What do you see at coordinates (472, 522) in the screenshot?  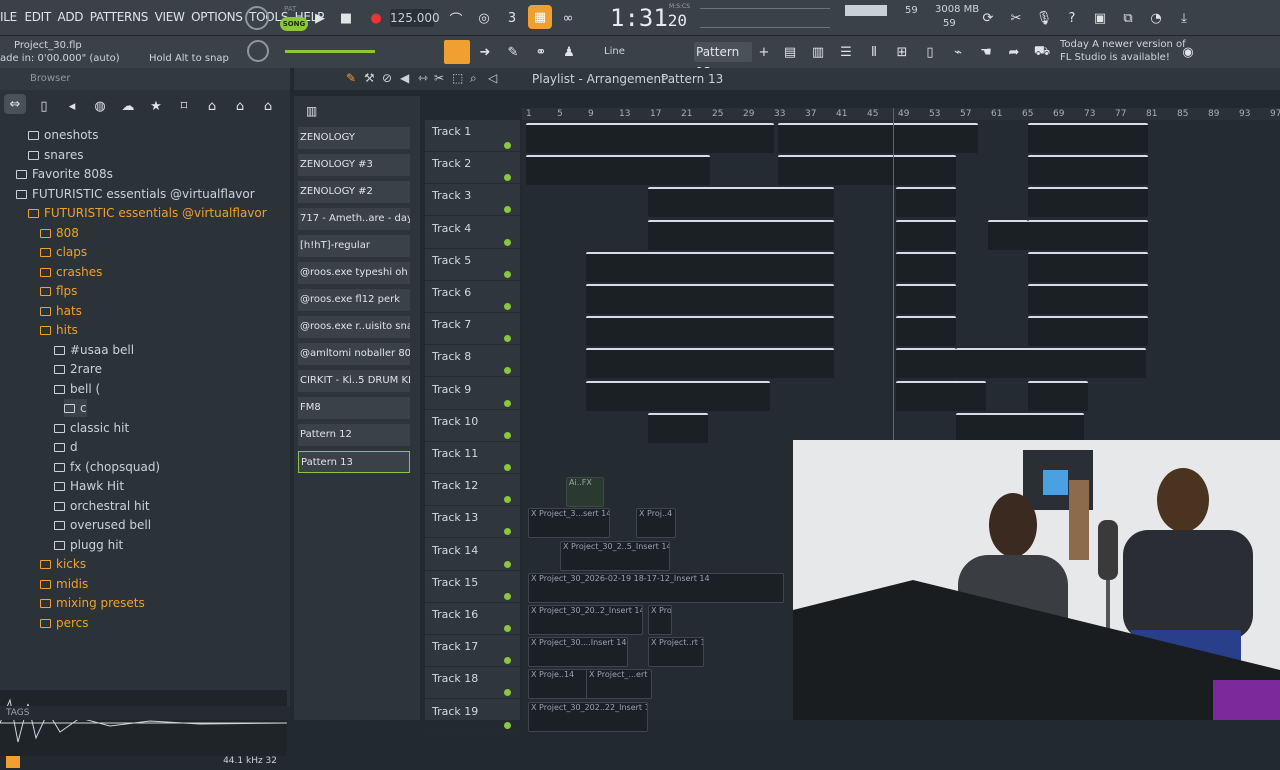 I see `track-header: Track 13` at bounding box center [472, 522].